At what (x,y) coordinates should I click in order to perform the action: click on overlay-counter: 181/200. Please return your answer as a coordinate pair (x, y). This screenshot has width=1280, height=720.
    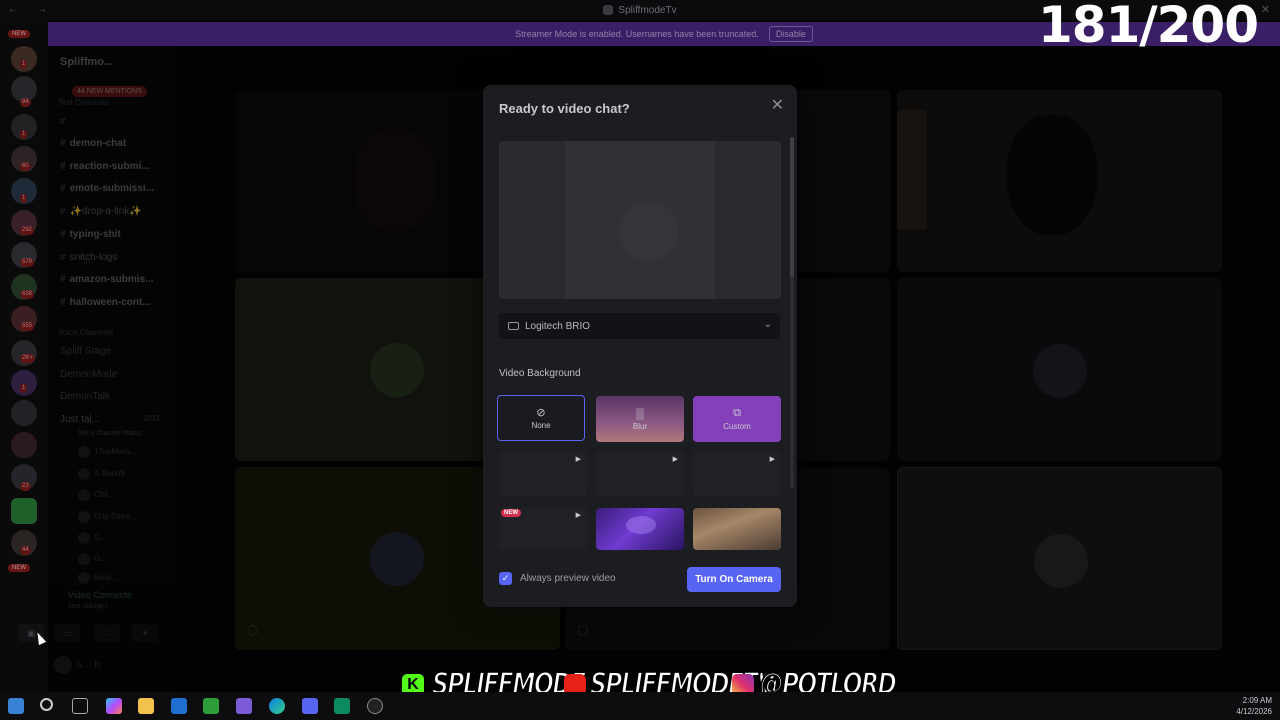
    Looking at the image, I should click on (1148, 27).